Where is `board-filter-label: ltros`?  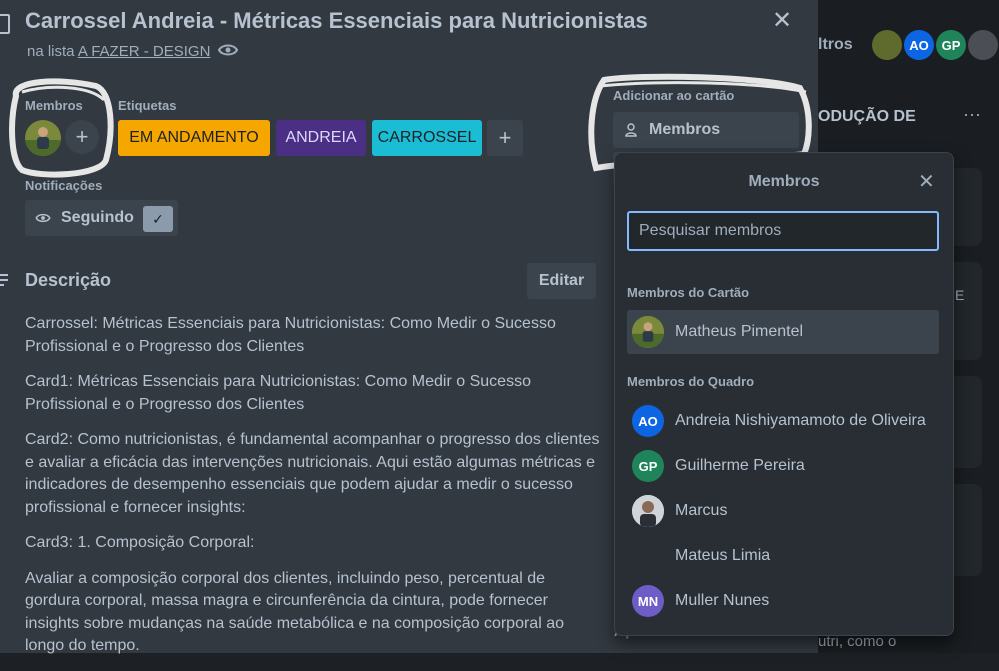 board-filter-label: ltros is located at coordinates (835, 45).